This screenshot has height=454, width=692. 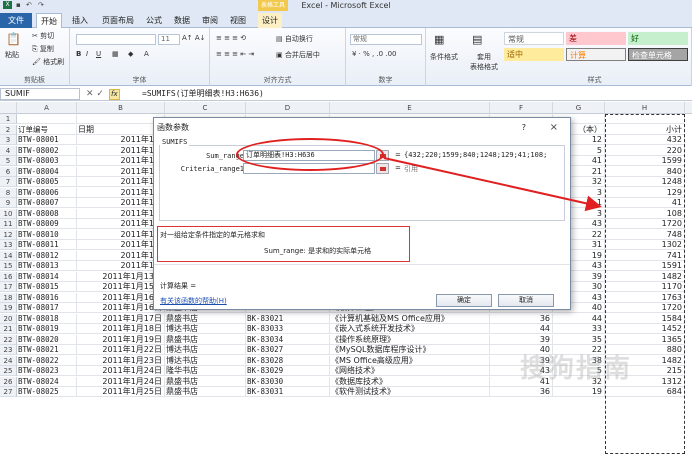 What do you see at coordinates (410, 329) in the screenshot?
I see `cell-e: 《嵌入式系统开发技术》` at bounding box center [410, 329].